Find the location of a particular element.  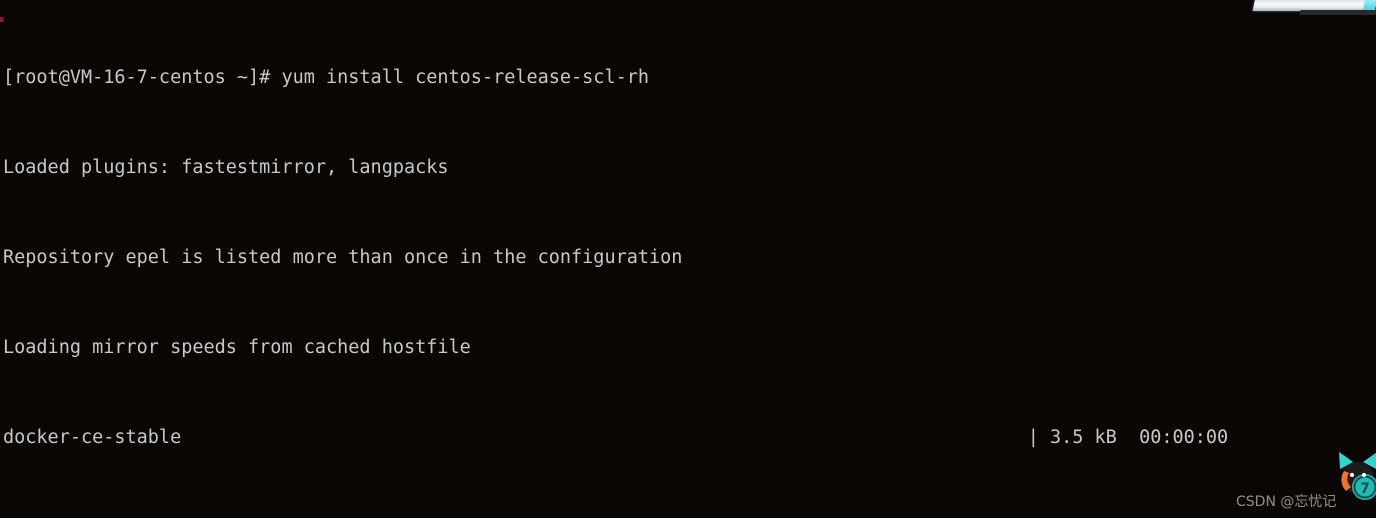

chrome-accent is located at coordinates (1369, 6).